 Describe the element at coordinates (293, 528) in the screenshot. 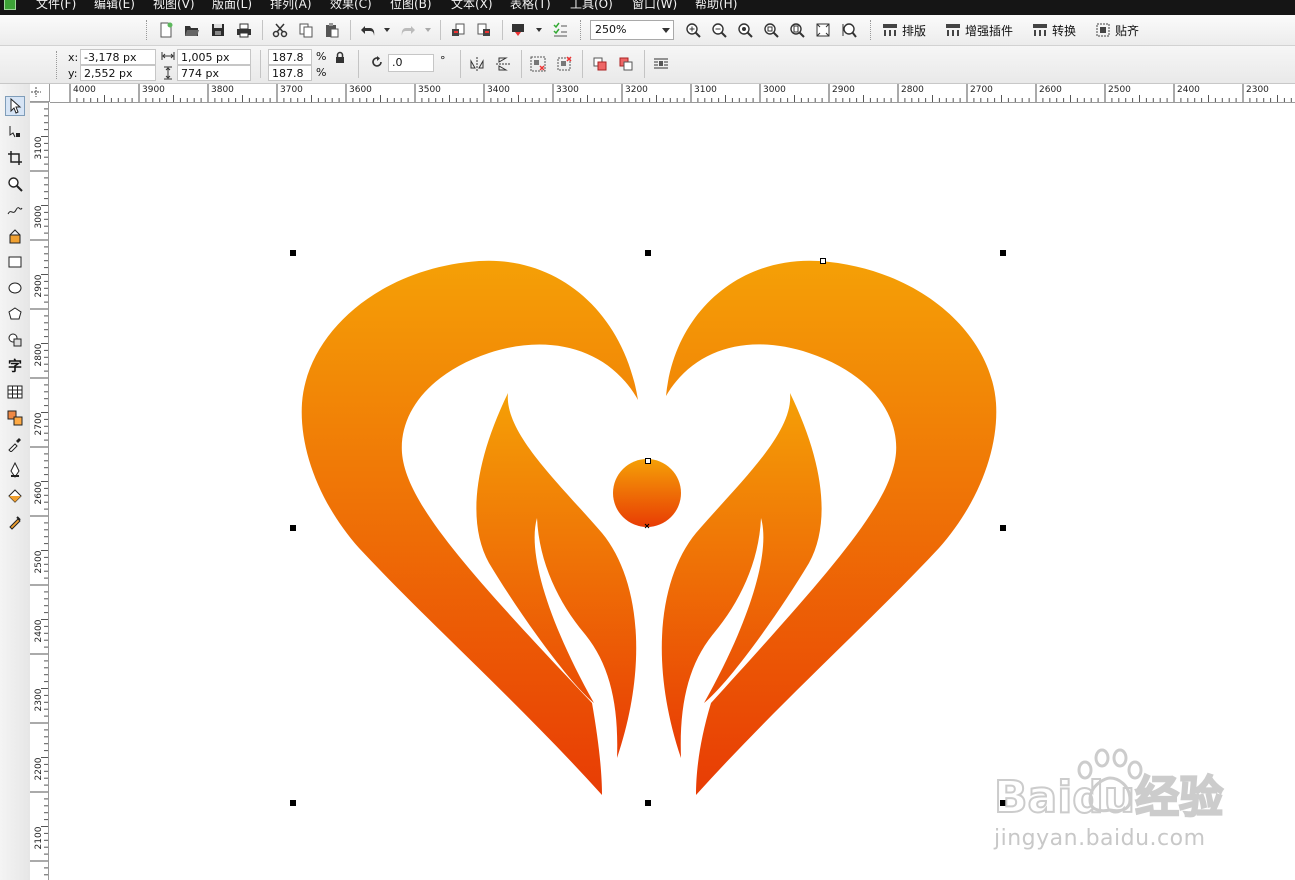

I see `selection-handle-middle-left` at that location.